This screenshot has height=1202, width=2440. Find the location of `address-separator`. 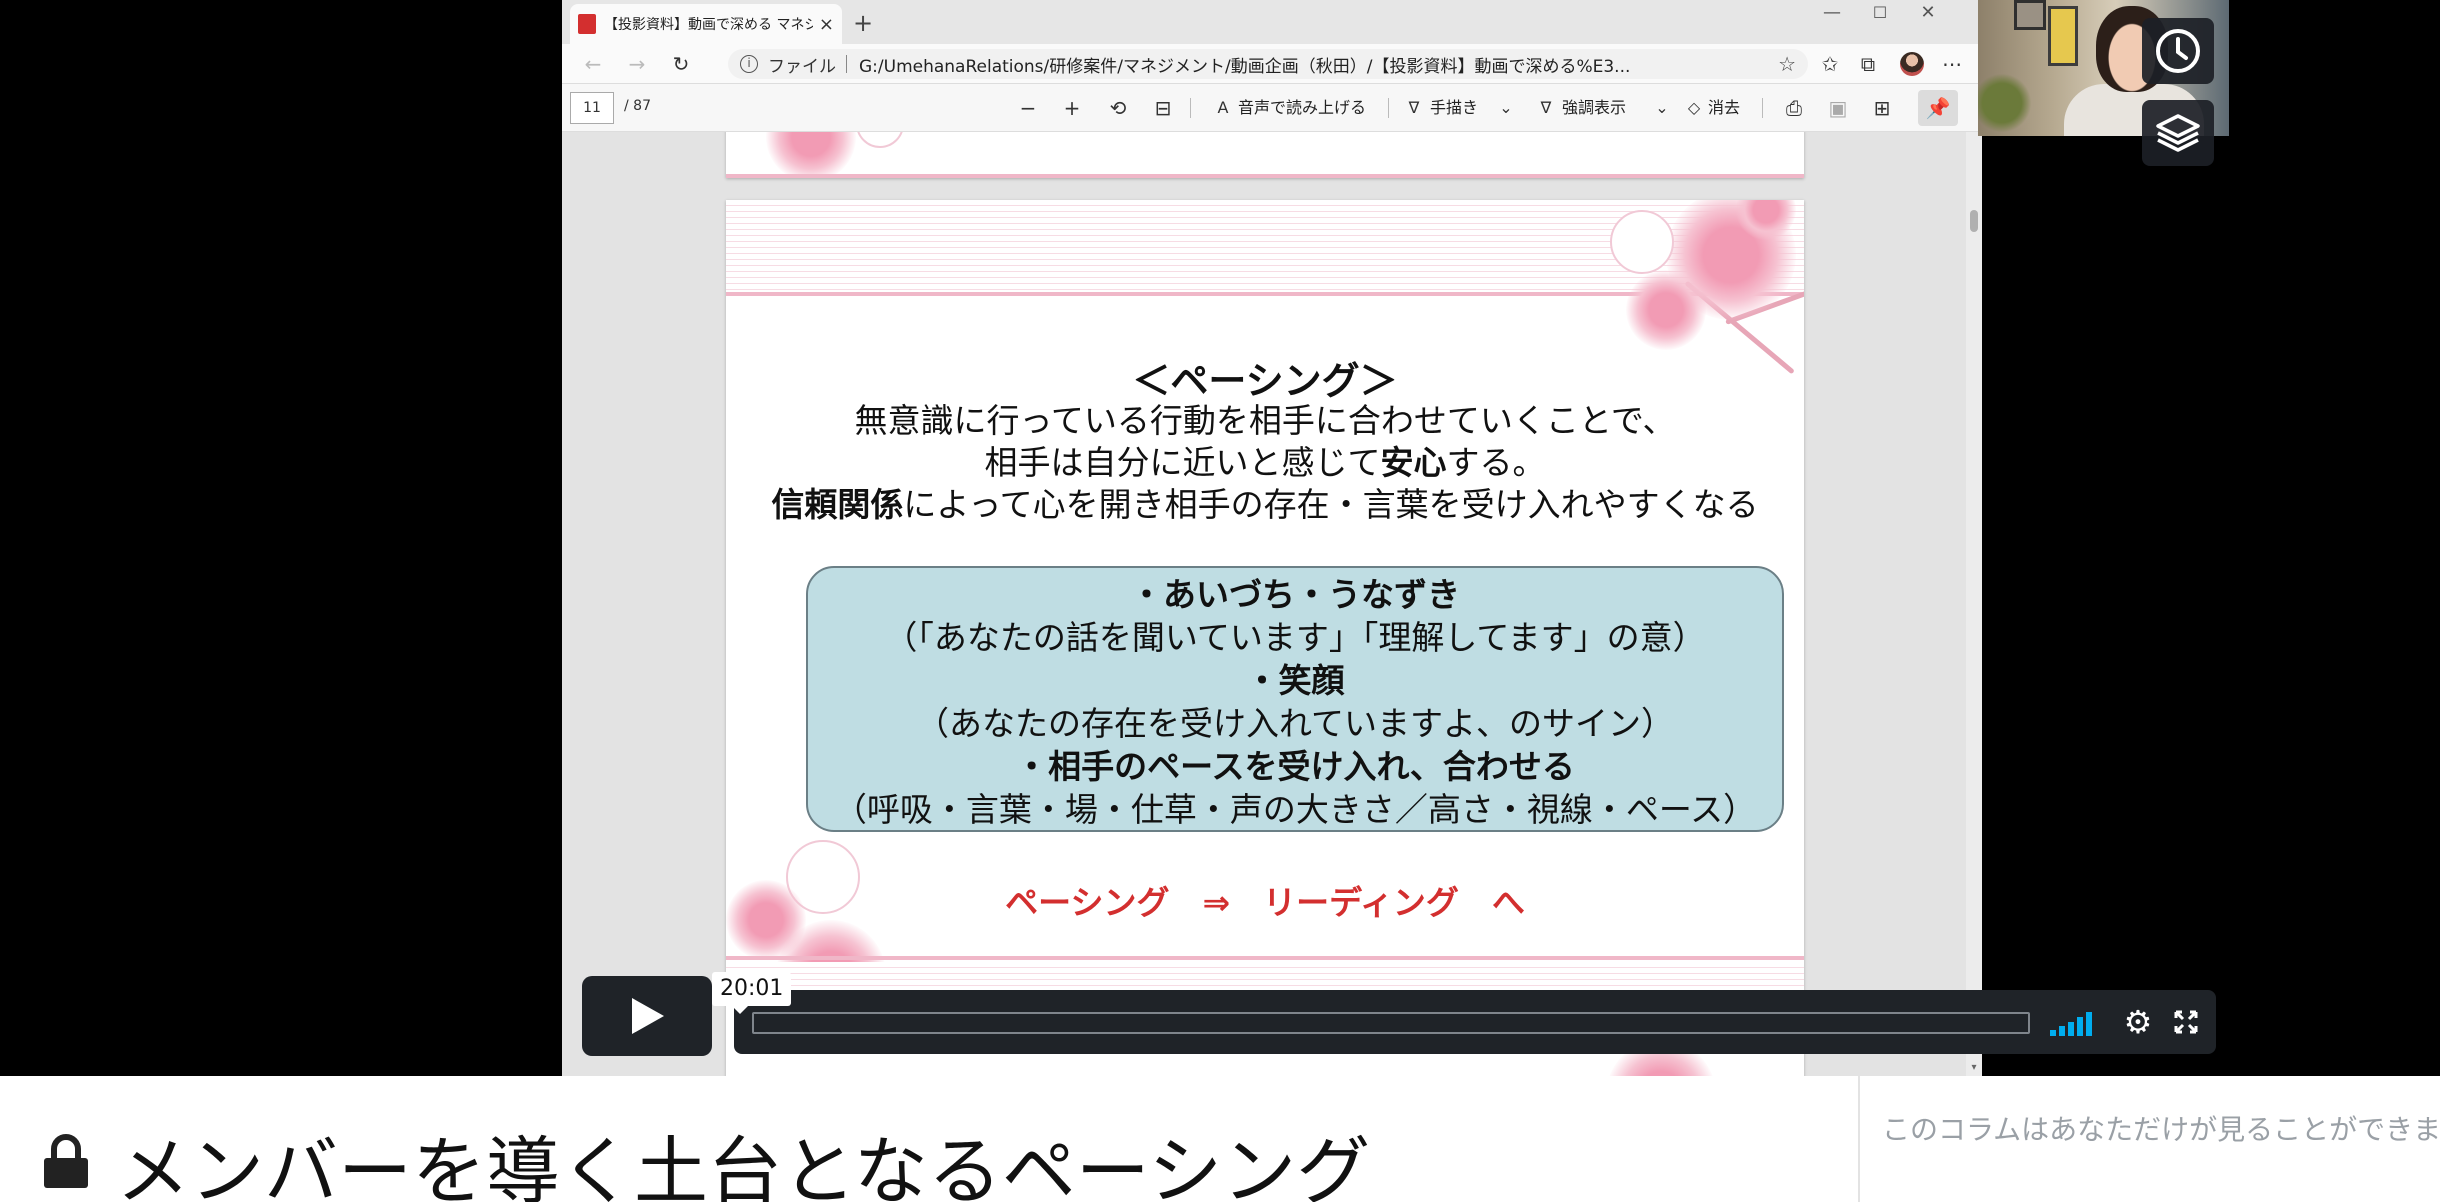

address-separator is located at coordinates (846, 64).